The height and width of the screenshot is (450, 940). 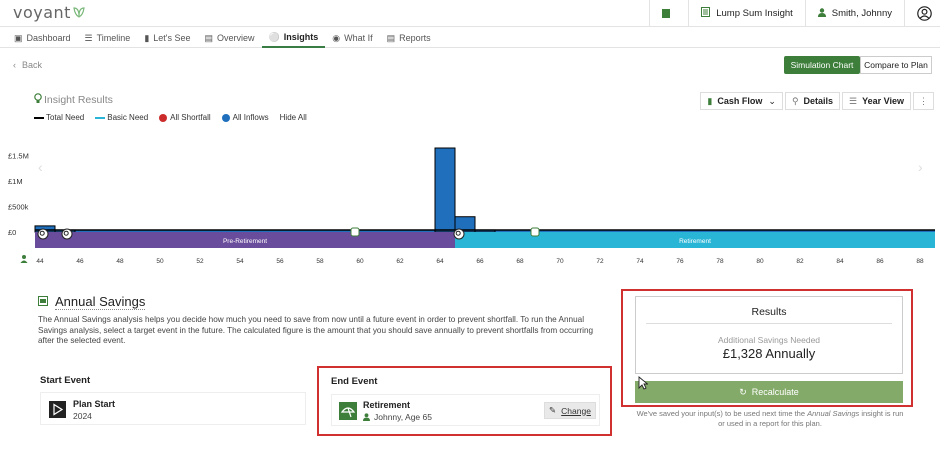 I want to click on tab-label: Dashboard, so click(x=48, y=38).